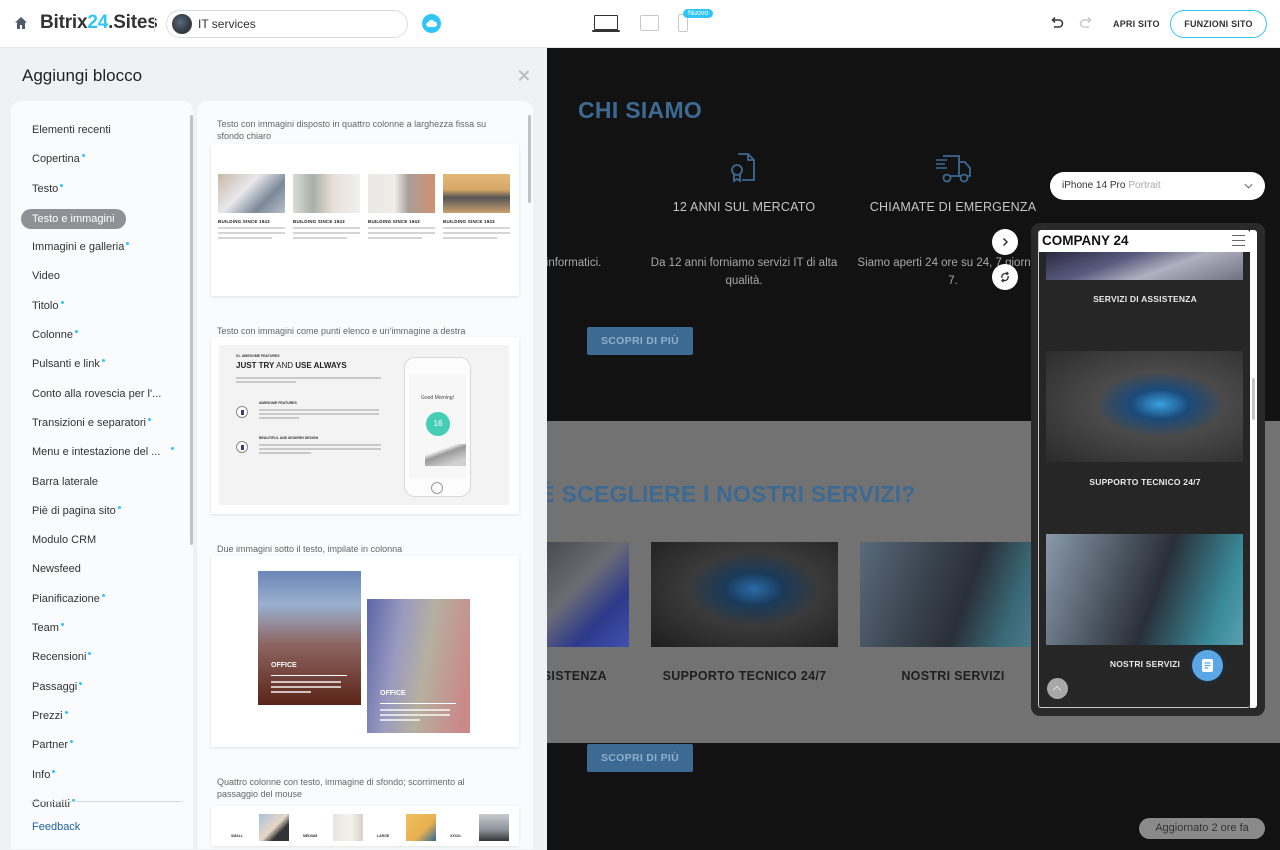 The height and width of the screenshot is (850, 1280). I want to click on category-item: Immagini e galleria, so click(102, 247).